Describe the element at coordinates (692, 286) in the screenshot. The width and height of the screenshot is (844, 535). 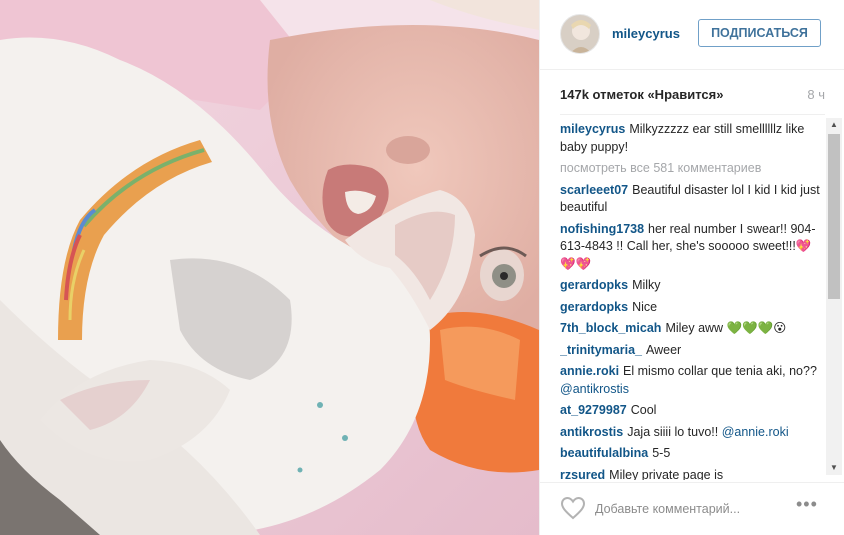
I see `comment-item: gerardopks Milky` at that location.